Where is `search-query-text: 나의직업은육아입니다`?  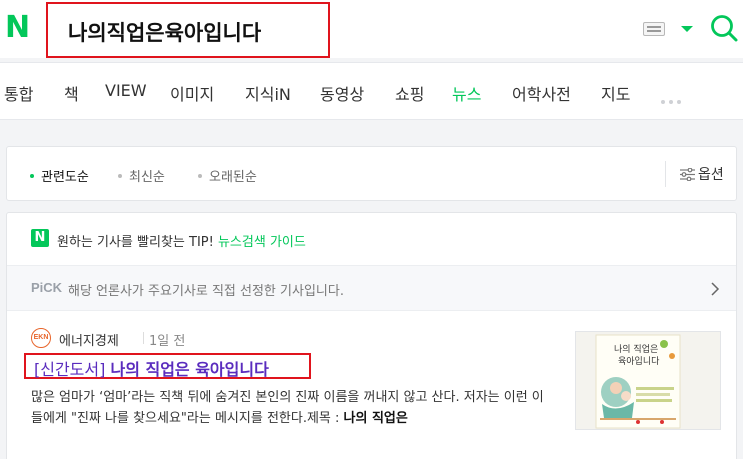 search-query-text: 나의직업은육아입니다 is located at coordinates (165, 33).